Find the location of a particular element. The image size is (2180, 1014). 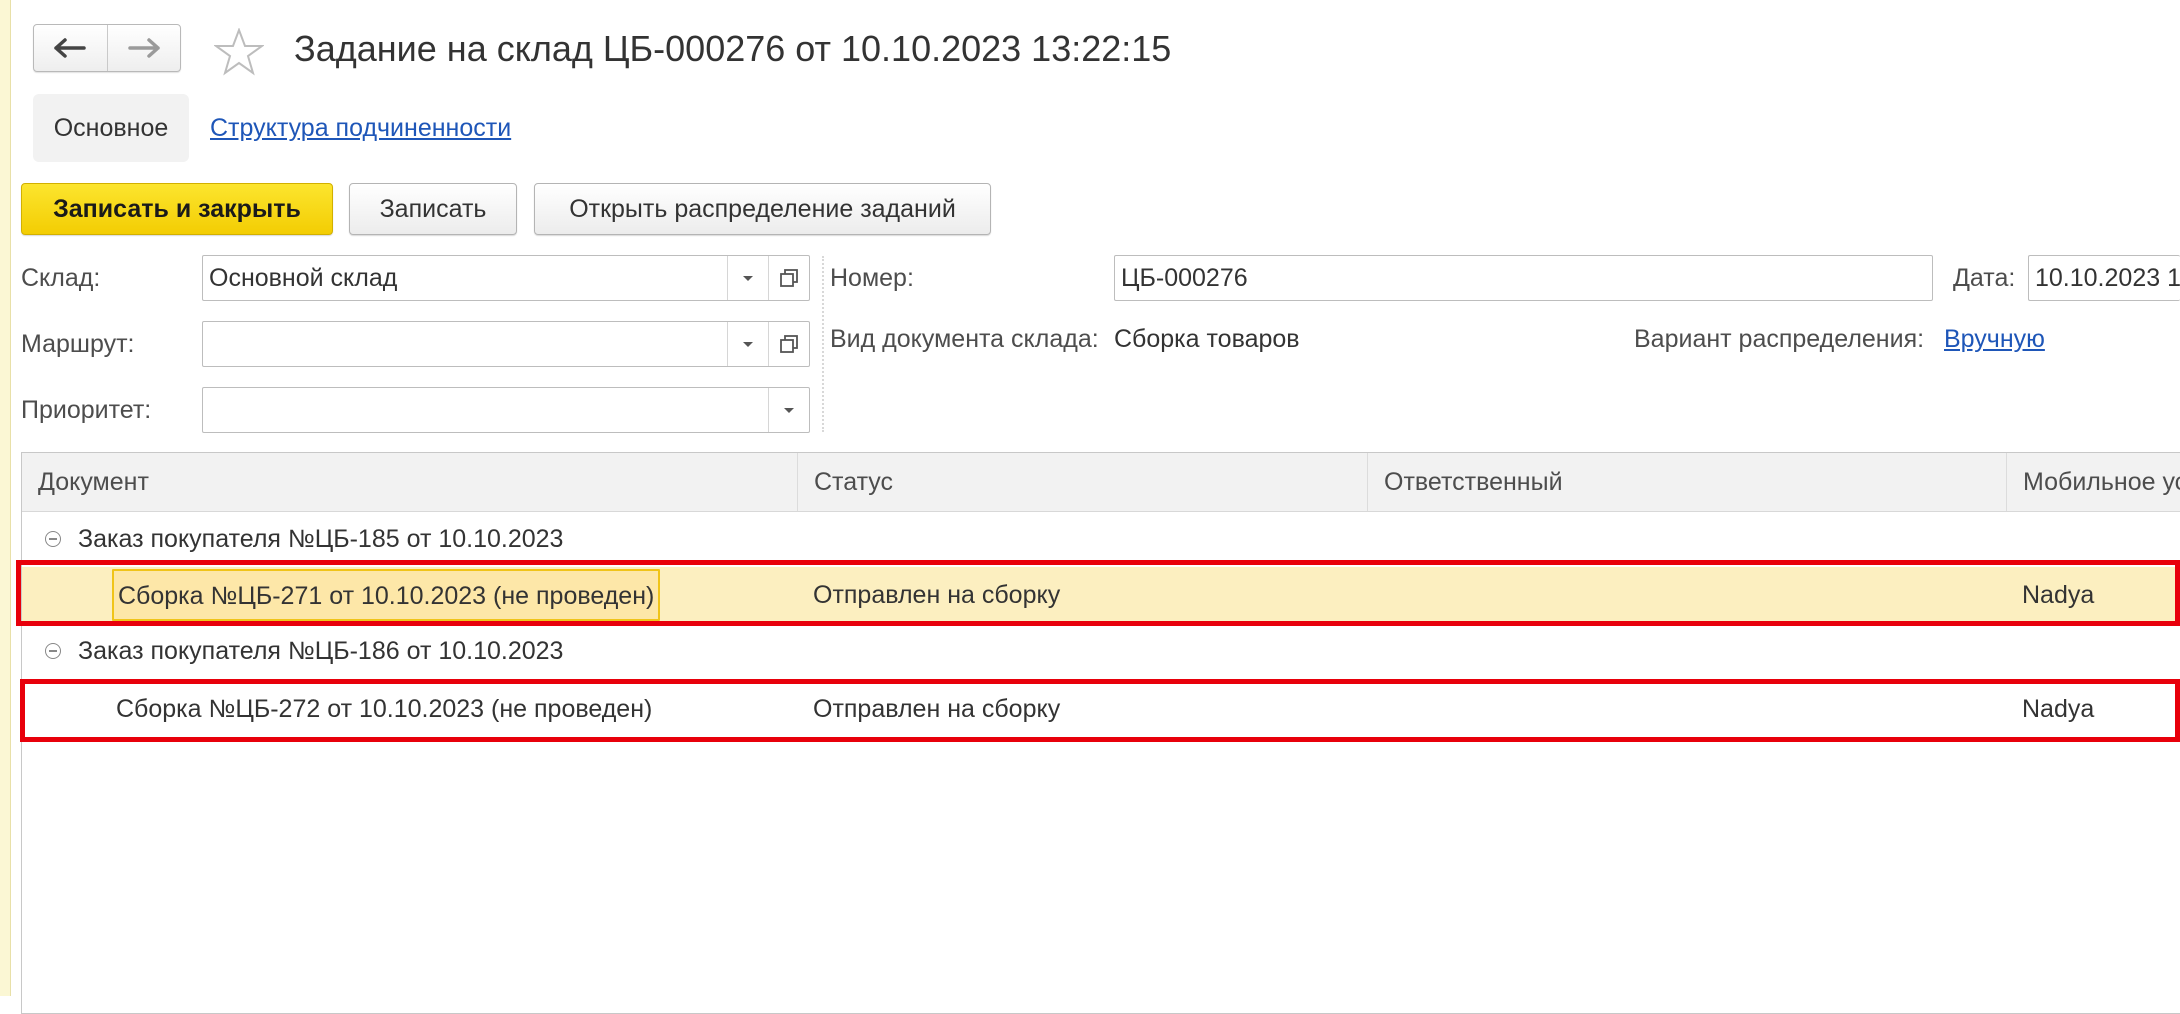

doc-type-value: Сборка товаров is located at coordinates (1207, 339).